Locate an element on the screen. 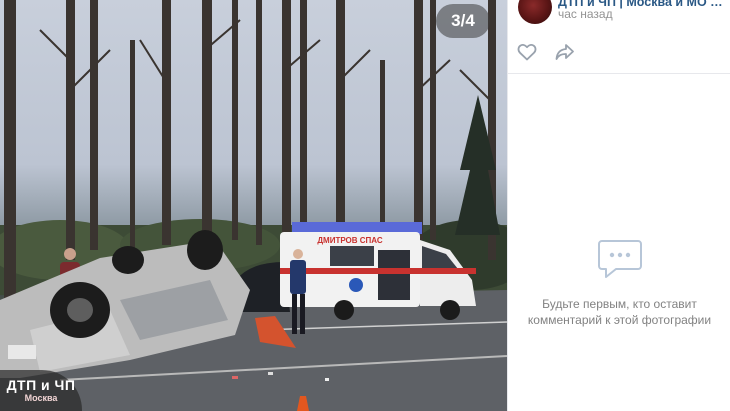  watermark-line2: Москва is located at coordinates (41, 398).